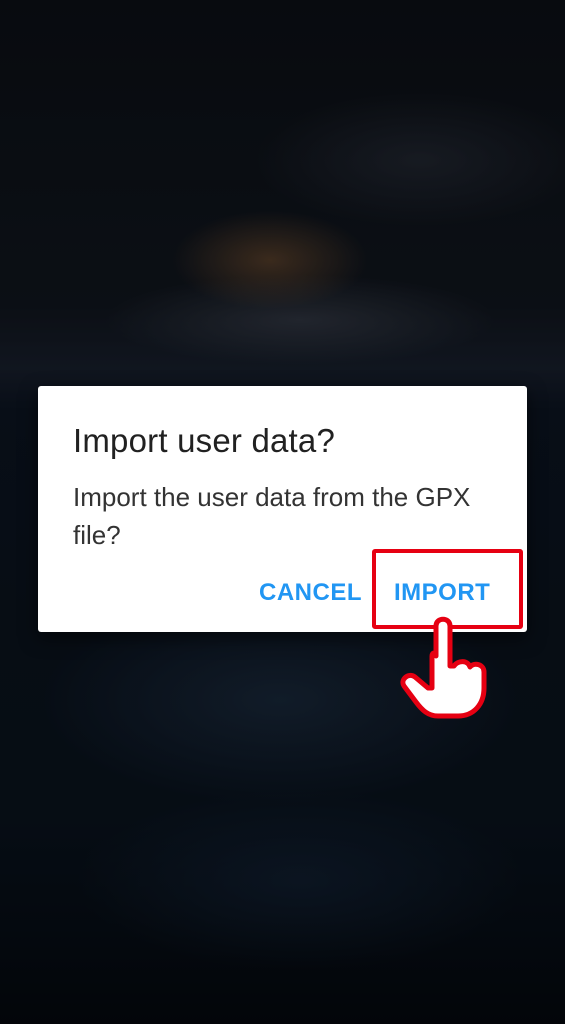  Describe the element at coordinates (204, 440) in the screenshot. I see `dialog-title: Import user data?` at that location.